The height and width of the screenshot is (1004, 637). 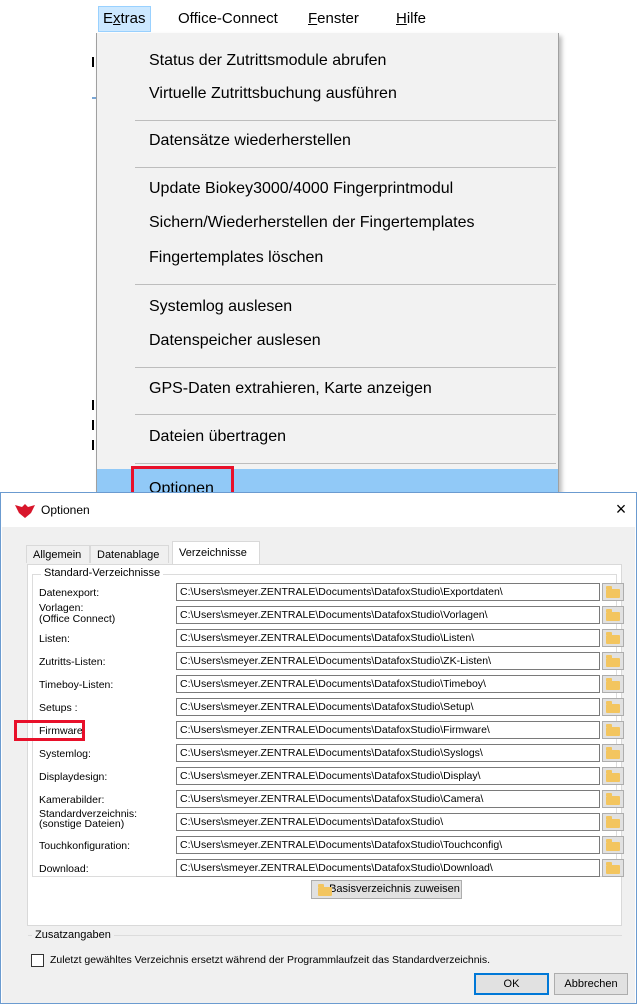 I want to click on label-zutritts-listen: Zutritts-Listen:, so click(x=72, y=662).